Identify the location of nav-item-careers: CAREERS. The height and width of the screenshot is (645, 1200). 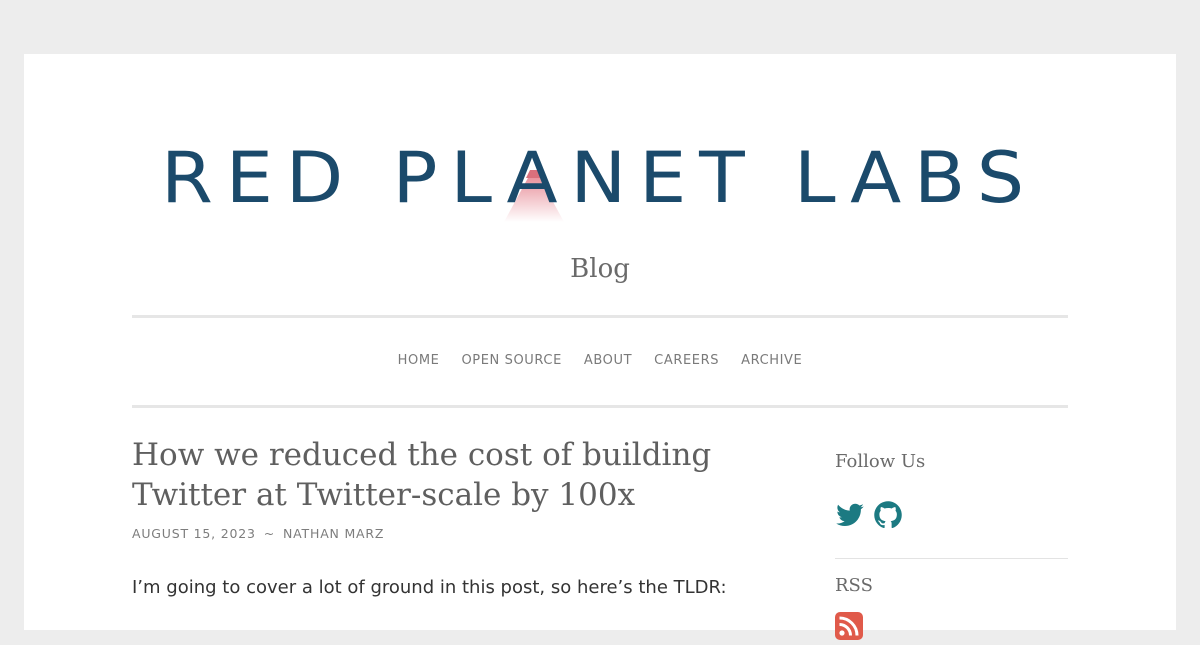
(686, 360).